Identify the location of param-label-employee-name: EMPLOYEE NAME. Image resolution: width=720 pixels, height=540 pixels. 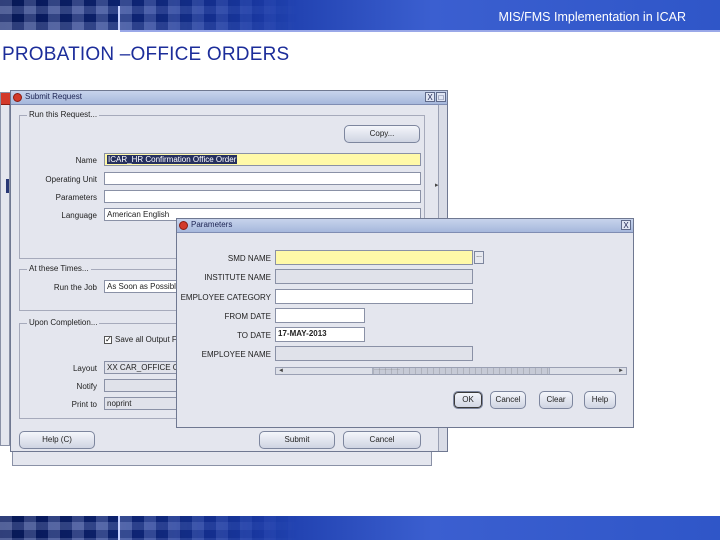
(236, 354).